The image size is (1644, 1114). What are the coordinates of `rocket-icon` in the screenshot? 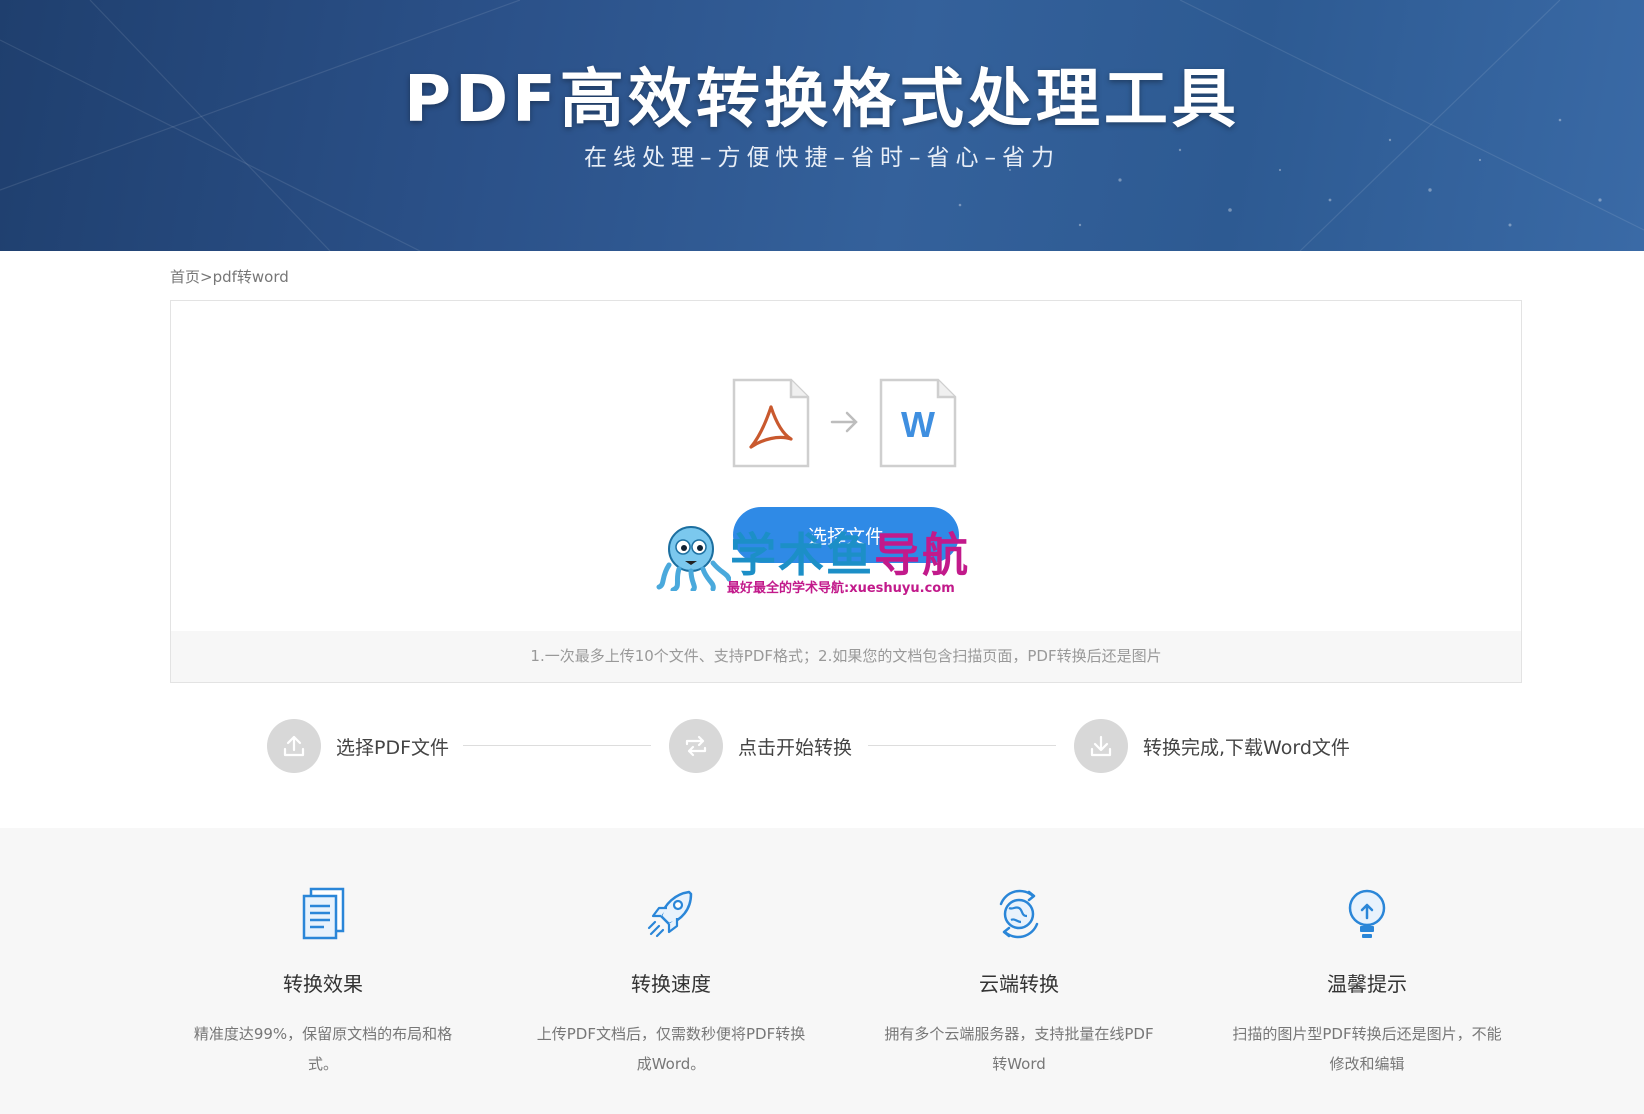 It's located at (670, 914).